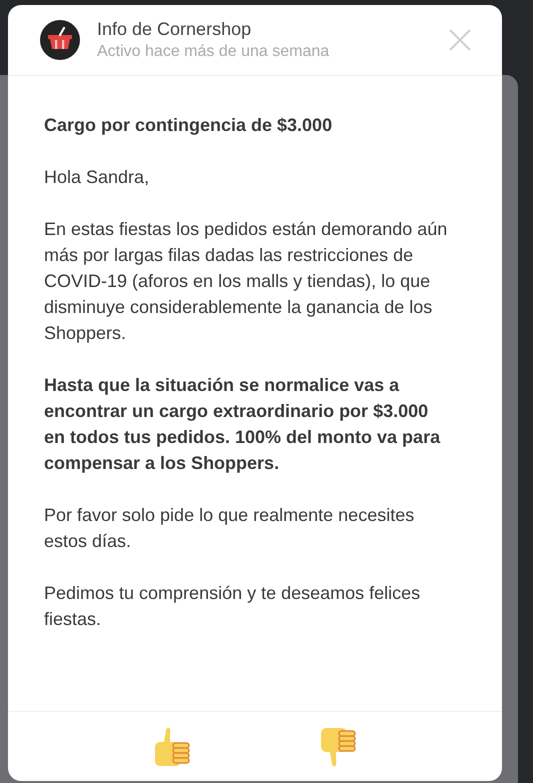  Describe the element at coordinates (97, 177) in the screenshot. I see `message-paragraph: Hola Sandra,` at that location.